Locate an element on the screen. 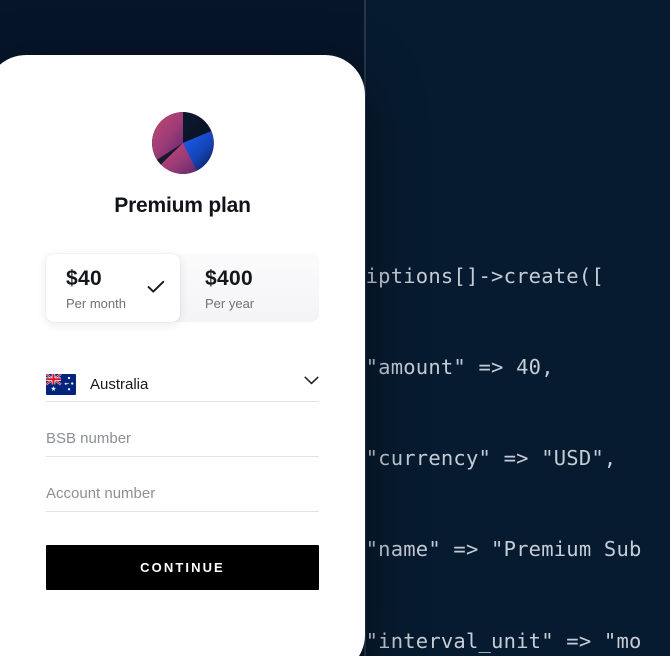  price-option-yearly: $400 Per year is located at coordinates (271, 288).